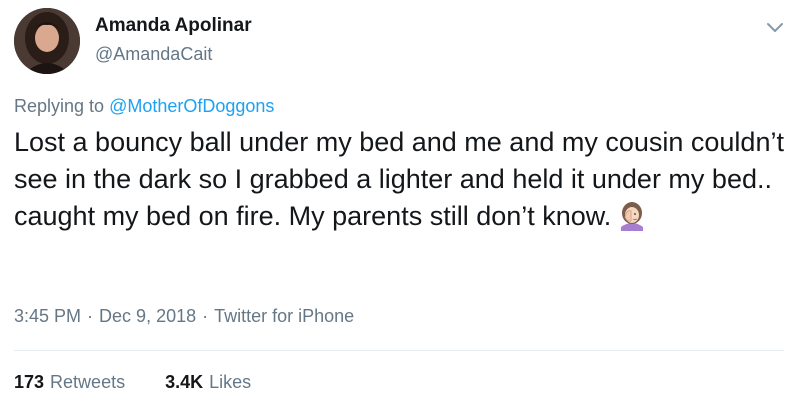 The image size is (800, 410). What do you see at coordinates (147, 316) in the screenshot?
I see `tweet-date: Dec 9, 2018` at bounding box center [147, 316].